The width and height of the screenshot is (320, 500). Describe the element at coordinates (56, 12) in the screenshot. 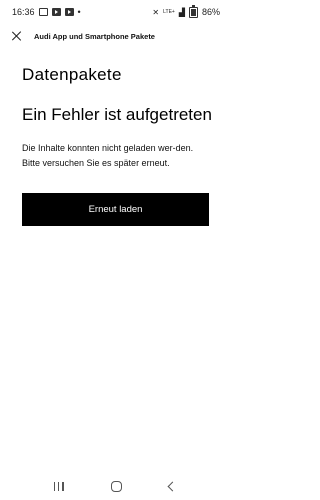

I see `youtube-icon` at that location.